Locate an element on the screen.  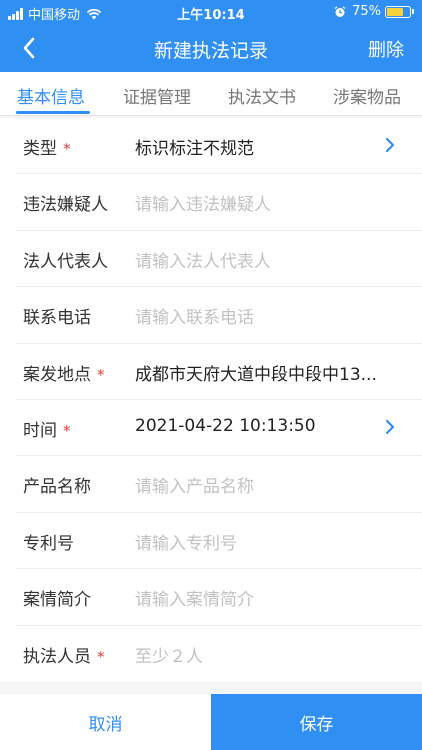
signal-icon is located at coordinates (16, 13).